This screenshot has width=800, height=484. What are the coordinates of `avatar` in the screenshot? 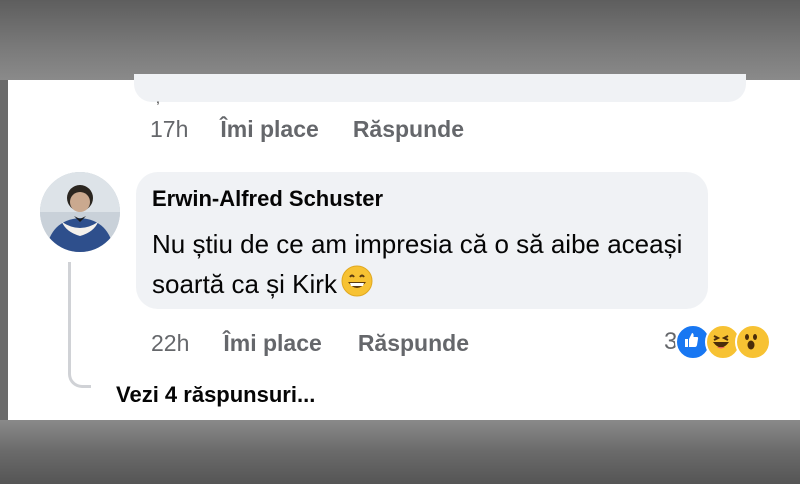 It's located at (80, 212).